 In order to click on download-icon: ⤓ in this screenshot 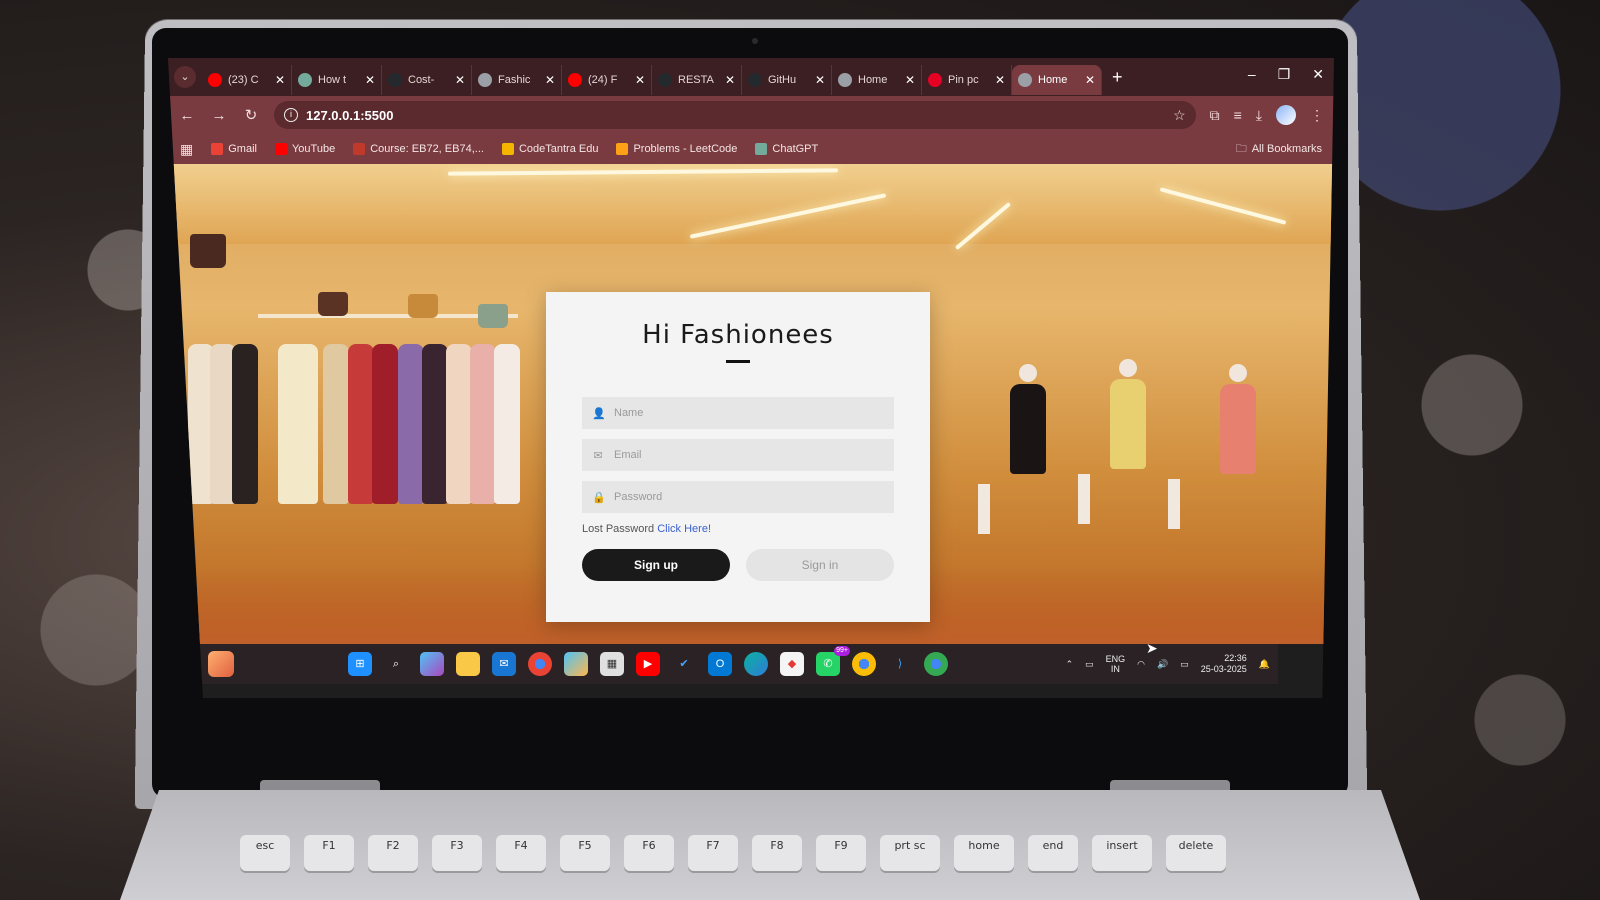, I will do `click(1259, 115)`.